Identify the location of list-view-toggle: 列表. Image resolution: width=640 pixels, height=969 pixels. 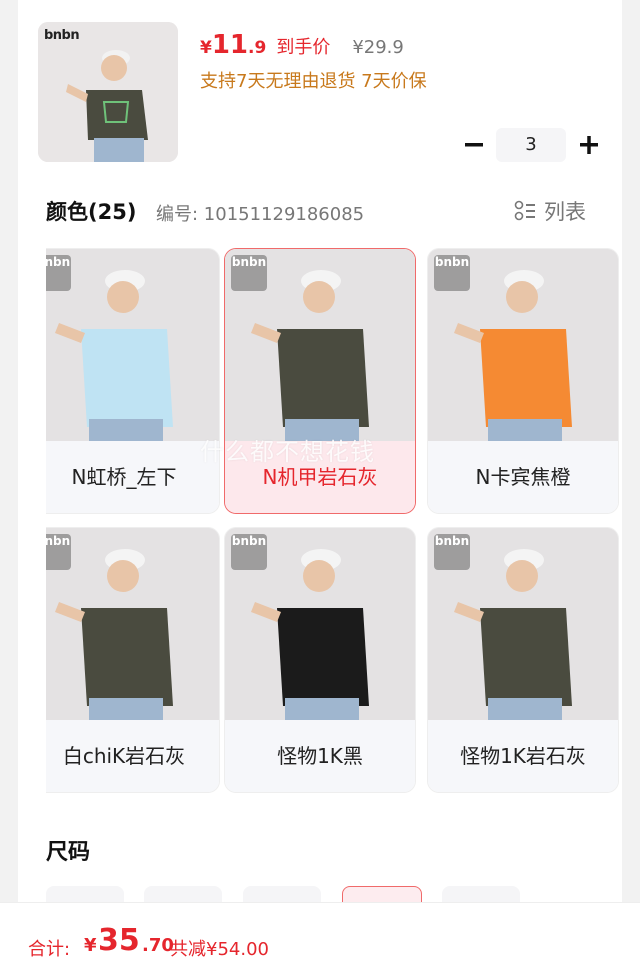
(550, 211).